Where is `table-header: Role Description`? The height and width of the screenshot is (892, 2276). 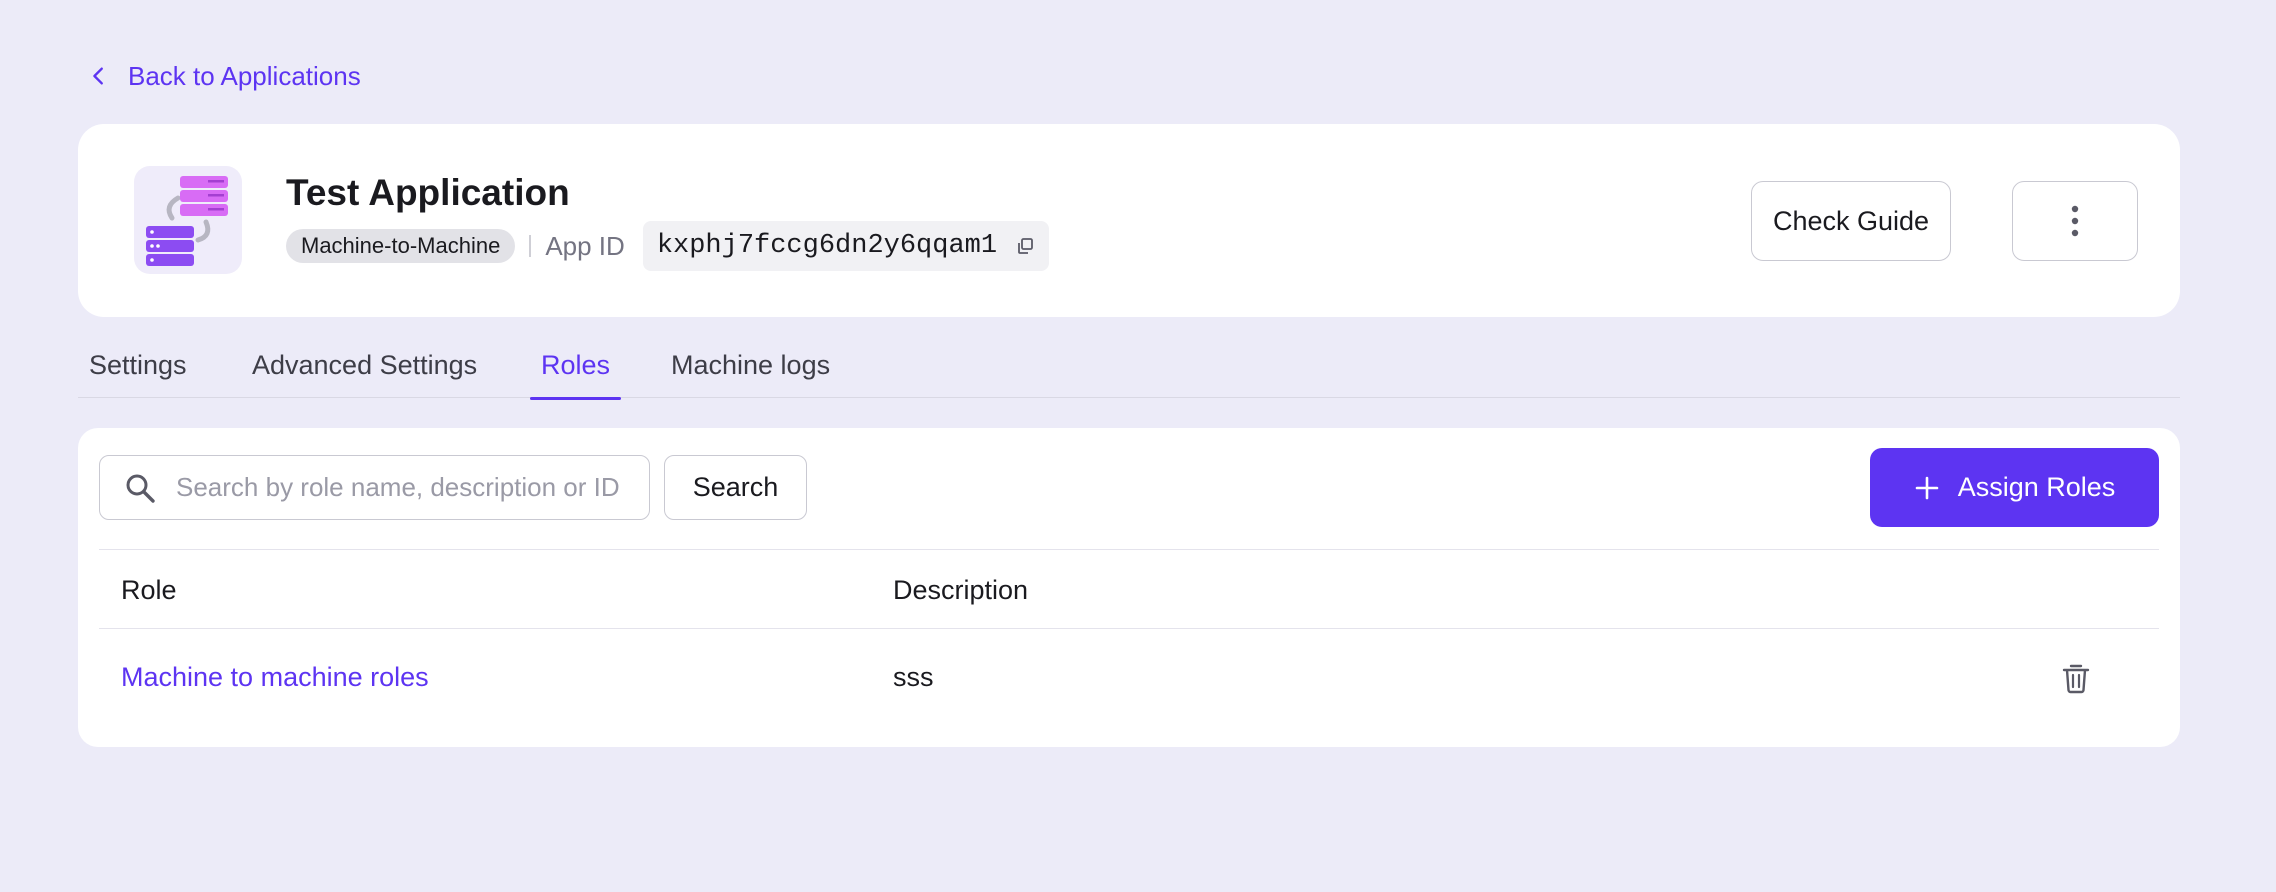
table-header: Role Description is located at coordinates (1129, 589).